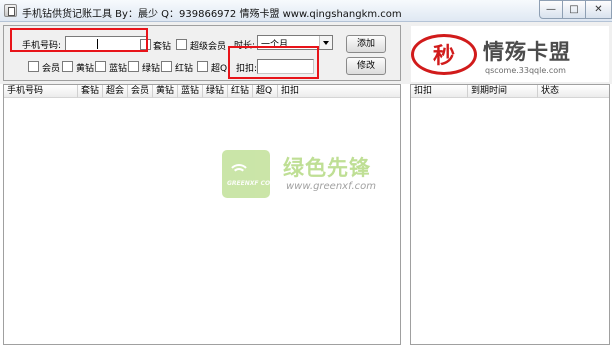 The width and height of the screenshot is (612, 345). Describe the element at coordinates (295, 42) in the screenshot. I see `duration-select: 一个月` at that location.